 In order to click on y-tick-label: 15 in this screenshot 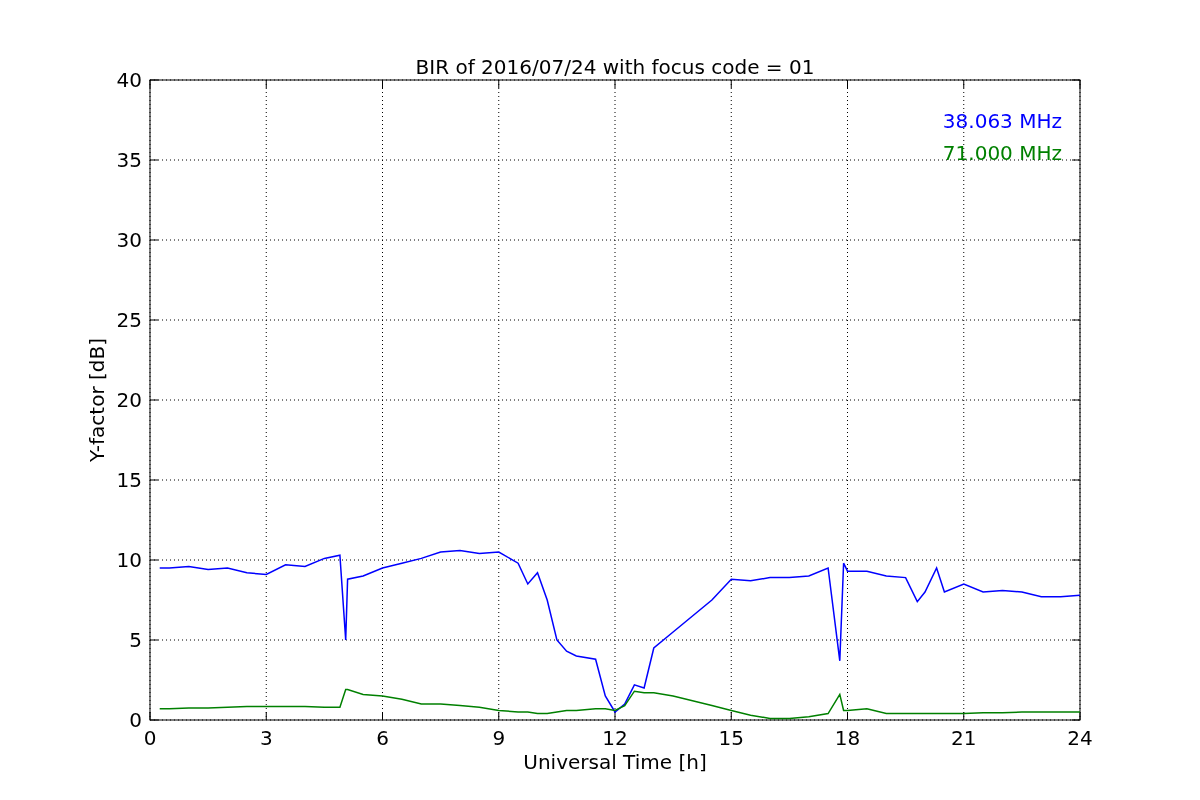, I will do `click(129, 480)`.